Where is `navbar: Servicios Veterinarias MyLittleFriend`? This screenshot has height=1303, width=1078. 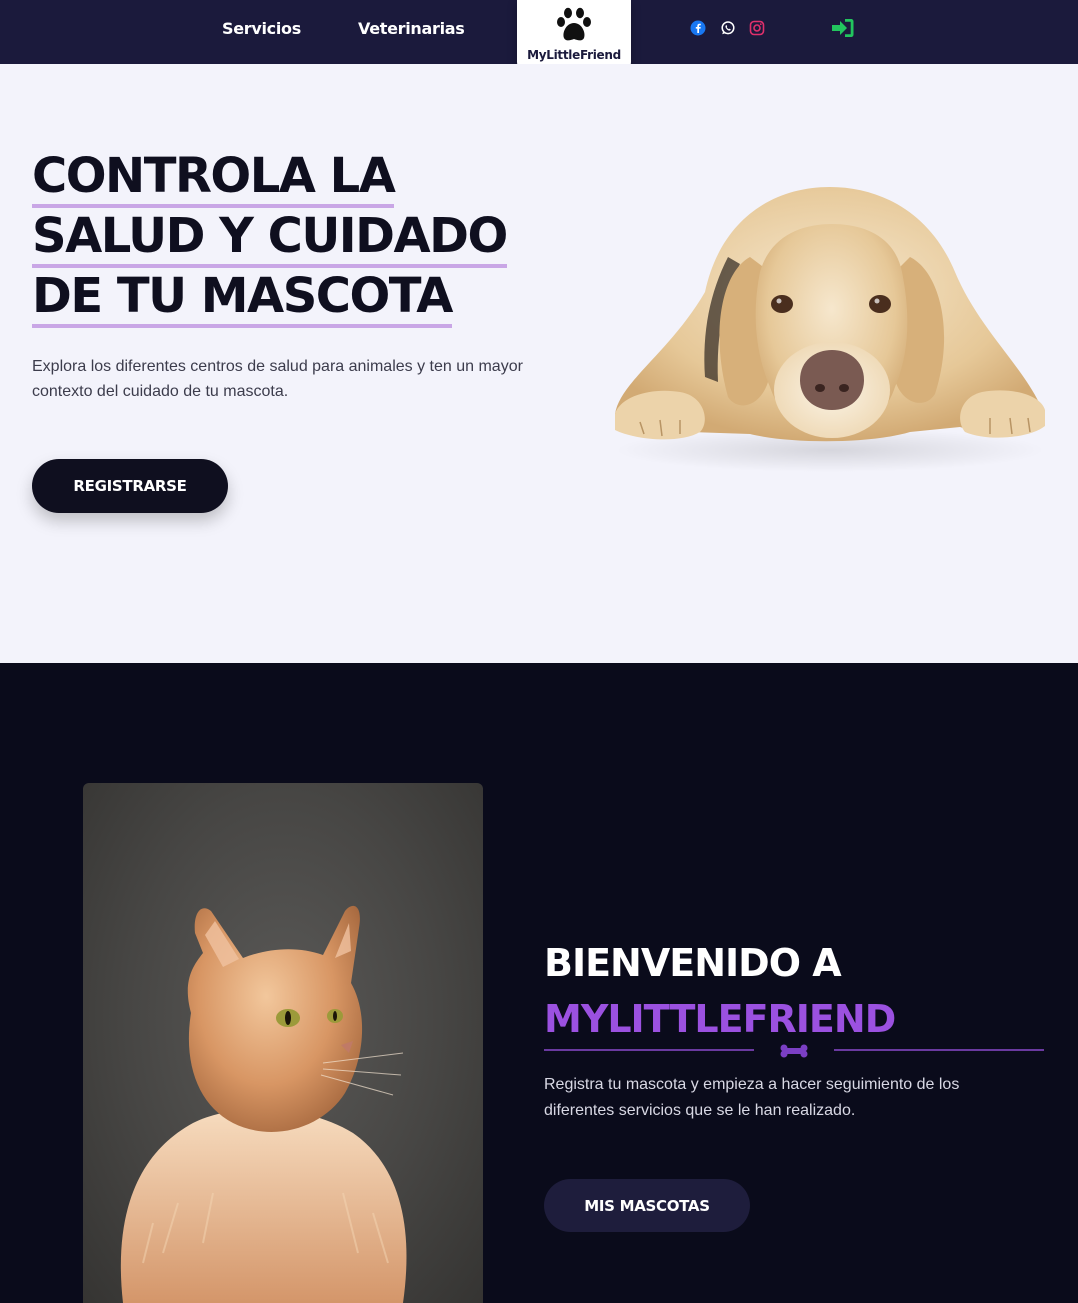 navbar: Servicios Veterinarias MyLittleFriend is located at coordinates (539, 37).